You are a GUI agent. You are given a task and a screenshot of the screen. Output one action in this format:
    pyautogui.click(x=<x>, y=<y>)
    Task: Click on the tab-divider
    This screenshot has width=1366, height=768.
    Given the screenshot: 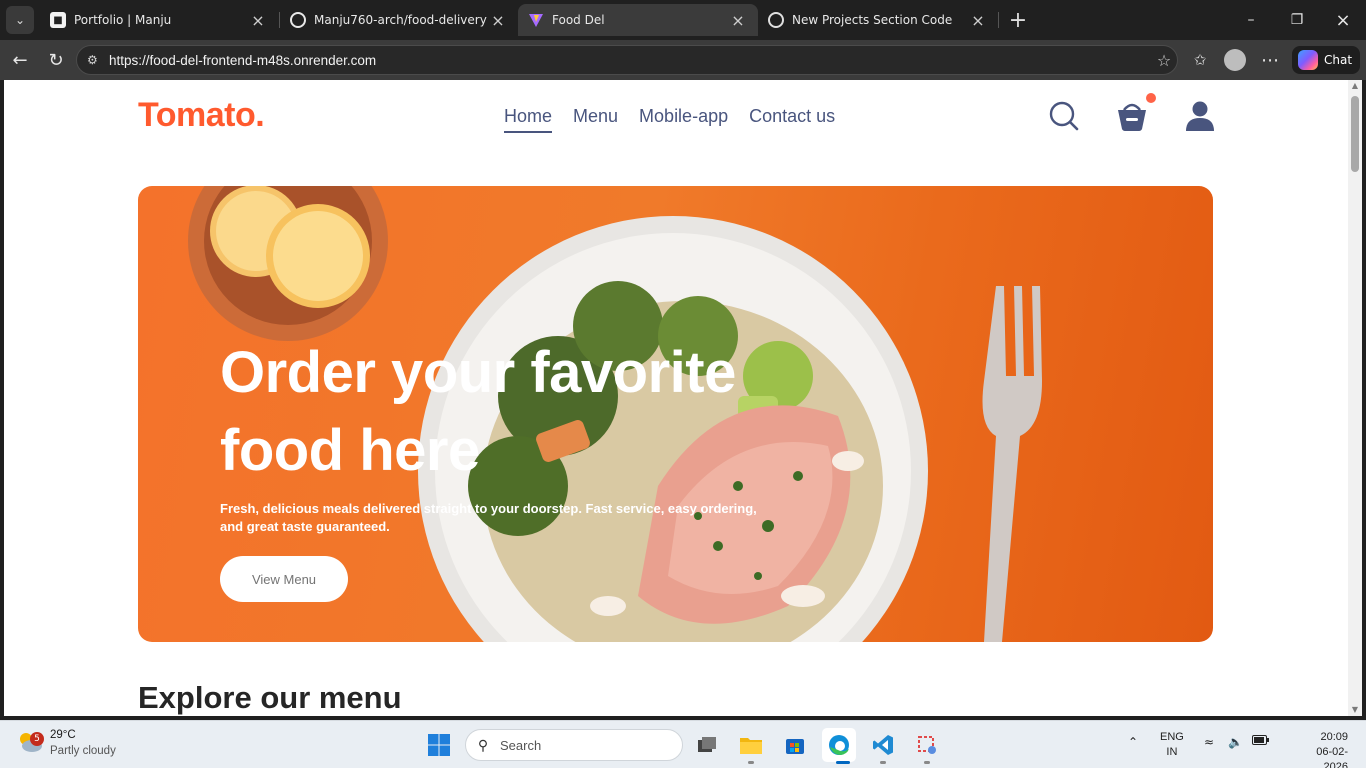 What is the action you would take?
    pyautogui.click(x=998, y=20)
    